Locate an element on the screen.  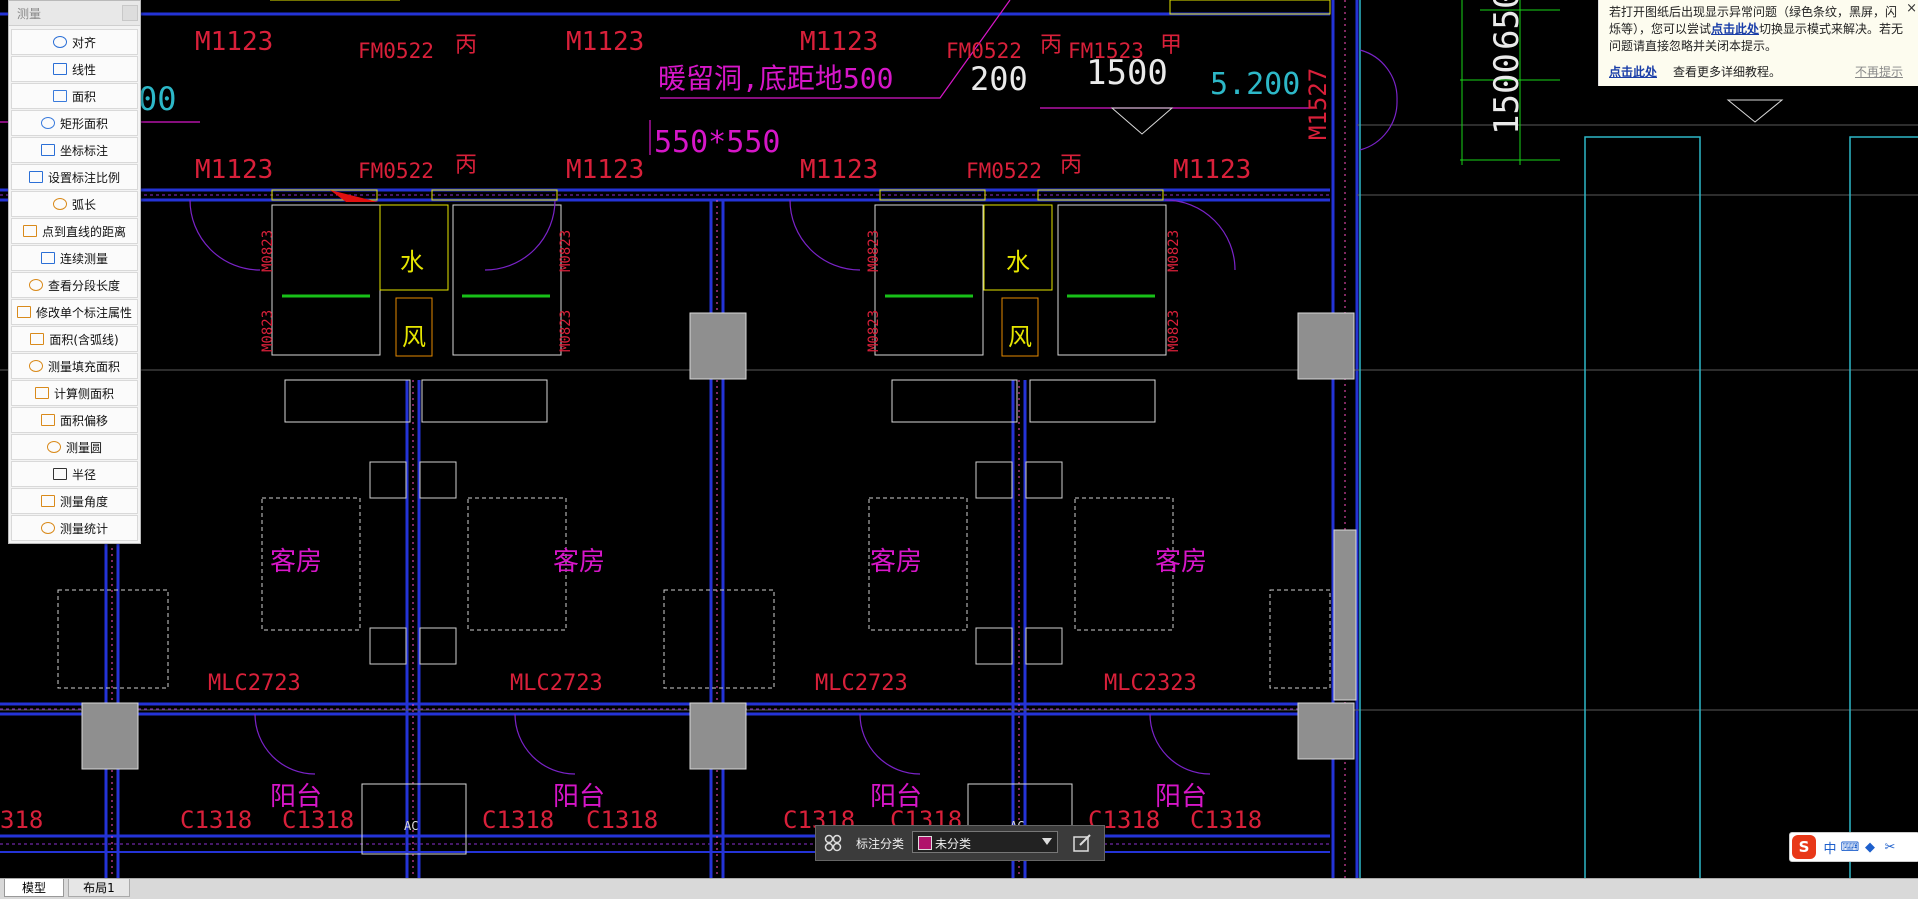
measure-tool-edit-annotation: 修改单个标注属性 is located at coordinates (74, 312).